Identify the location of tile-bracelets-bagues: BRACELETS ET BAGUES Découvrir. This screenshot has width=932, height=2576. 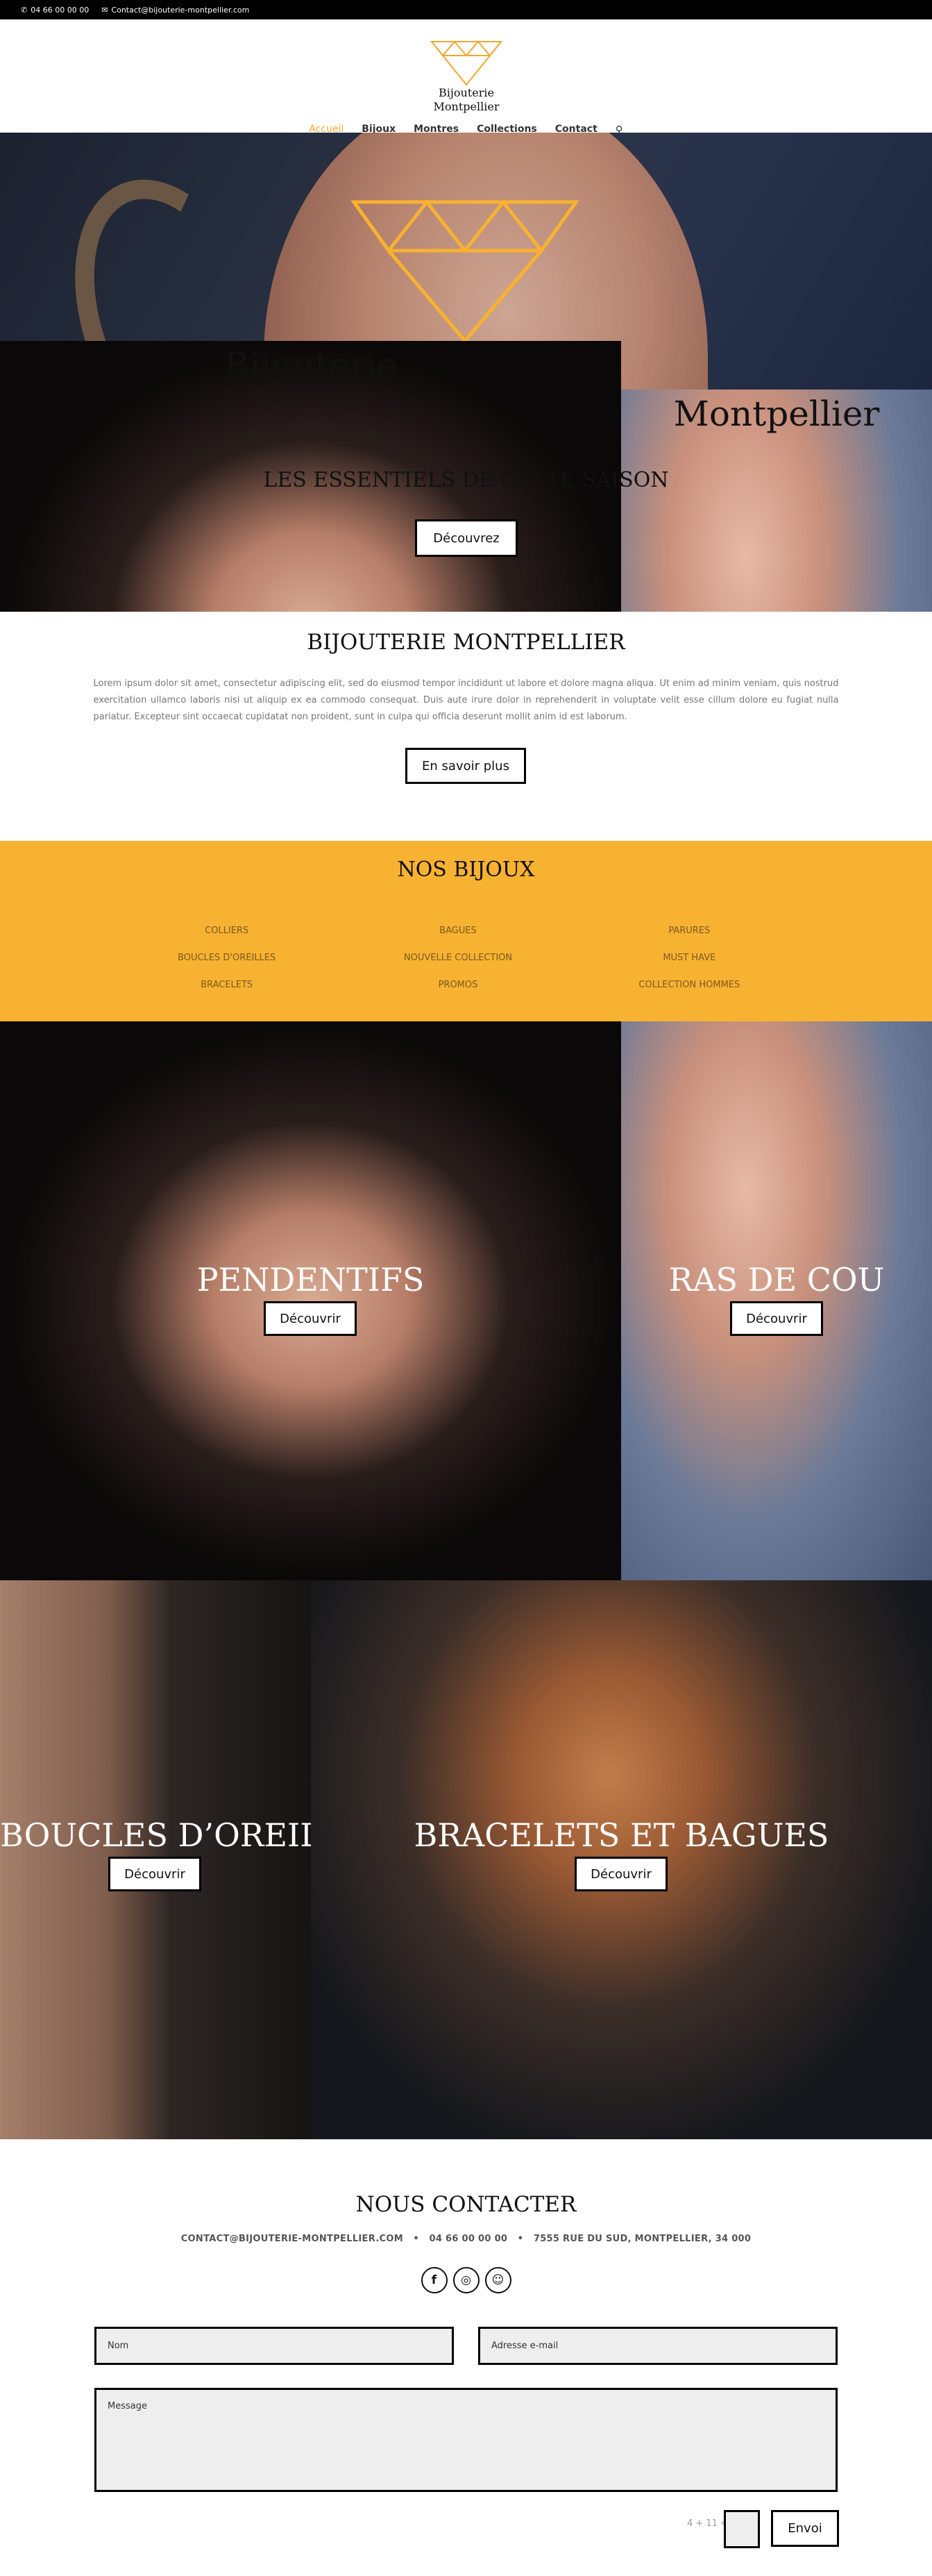
(621, 1859).